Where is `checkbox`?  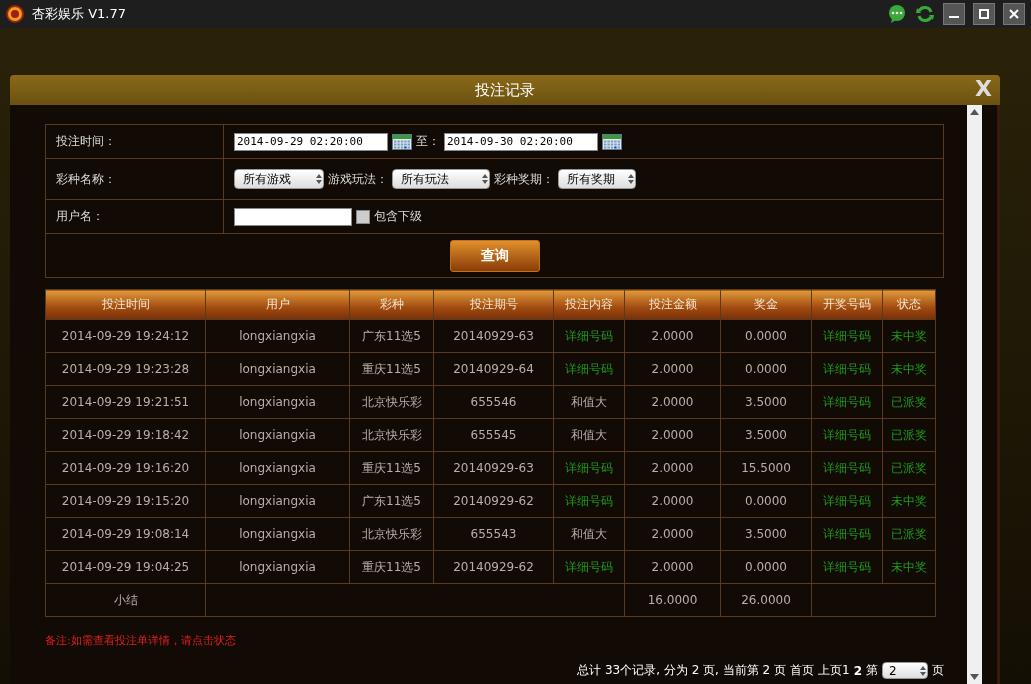
checkbox is located at coordinates (363, 216).